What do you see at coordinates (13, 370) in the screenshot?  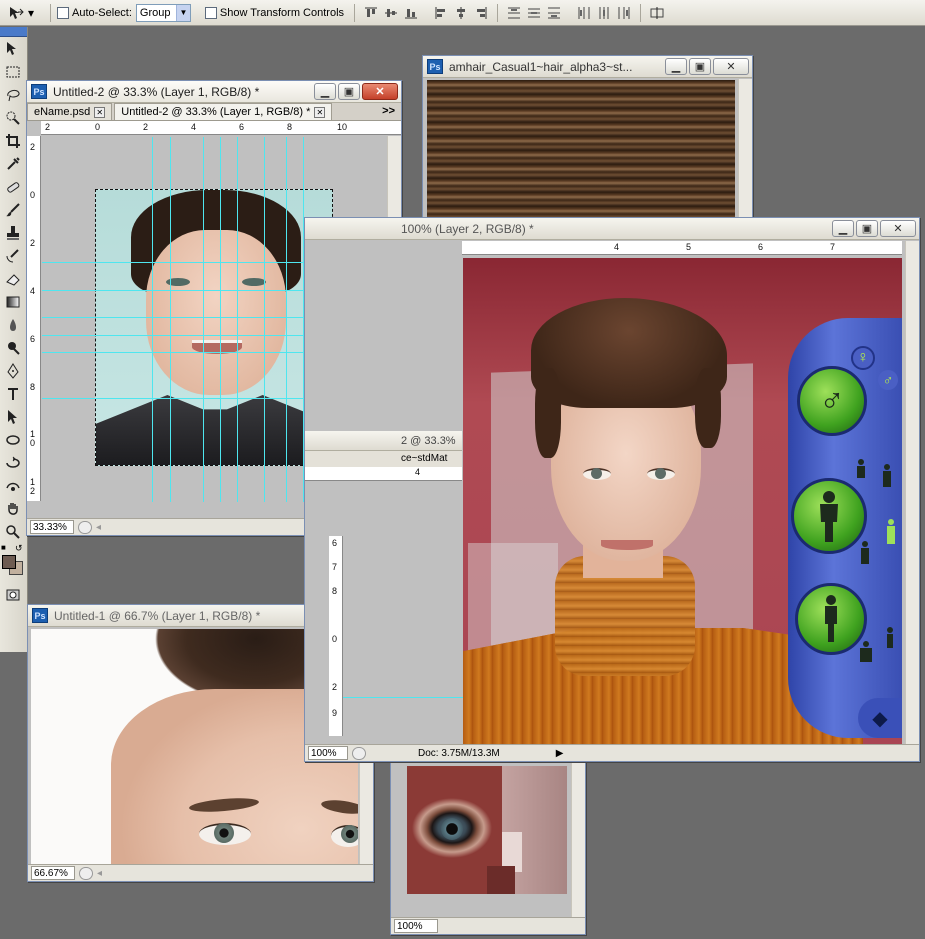 I see `pen-tool-icon` at bounding box center [13, 370].